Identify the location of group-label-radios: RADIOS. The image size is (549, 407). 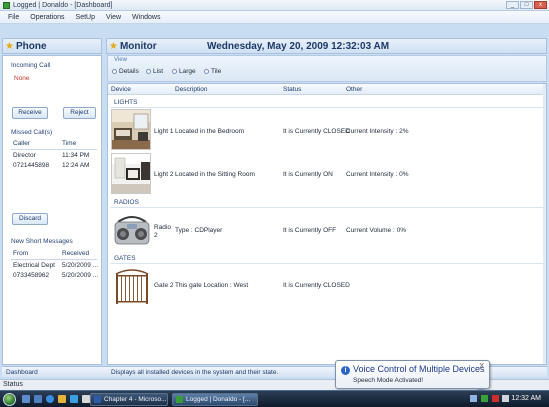
(126, 202).